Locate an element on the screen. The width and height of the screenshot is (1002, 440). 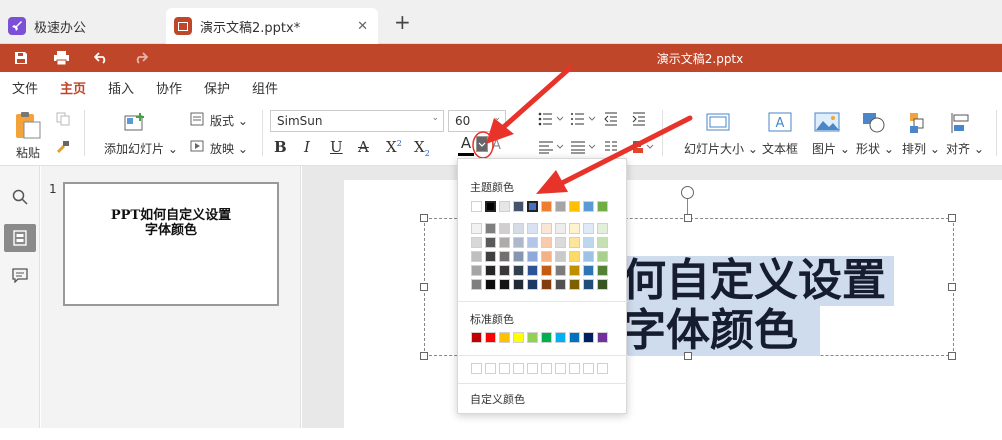
increase-indent-icon is located at coordinates (639, 119).